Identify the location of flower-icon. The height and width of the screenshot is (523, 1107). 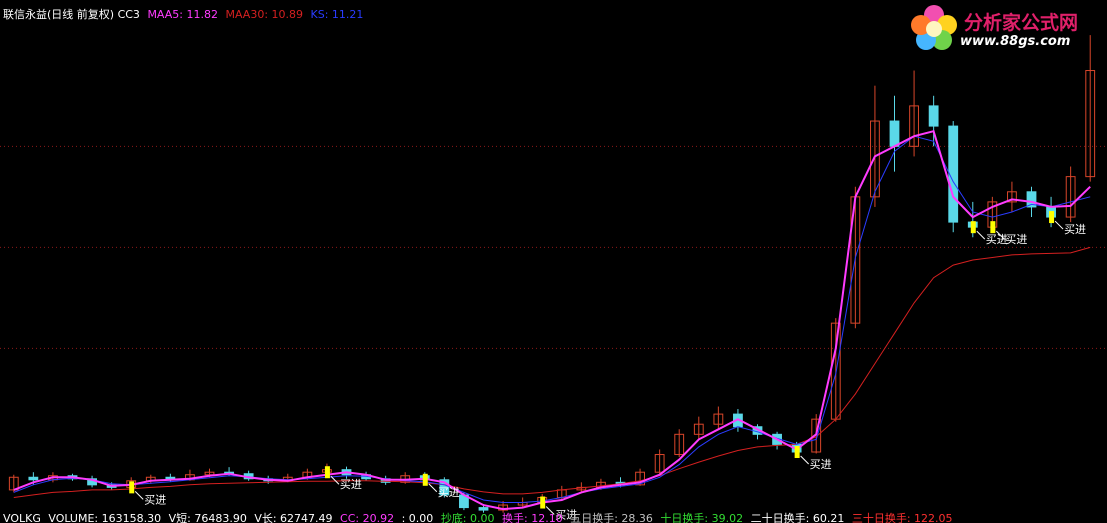
(934, 27).